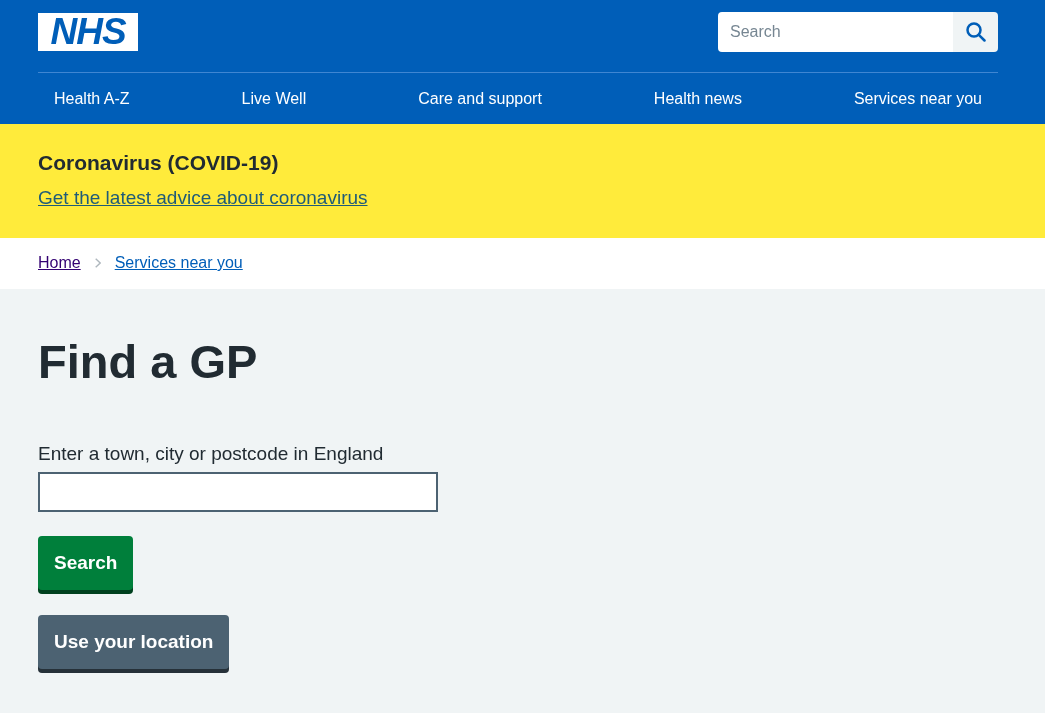  Describe the element at coordinates (211, 454) in the screenshot. I see `field-label: Enter a town, city or postcode in England` at that location.